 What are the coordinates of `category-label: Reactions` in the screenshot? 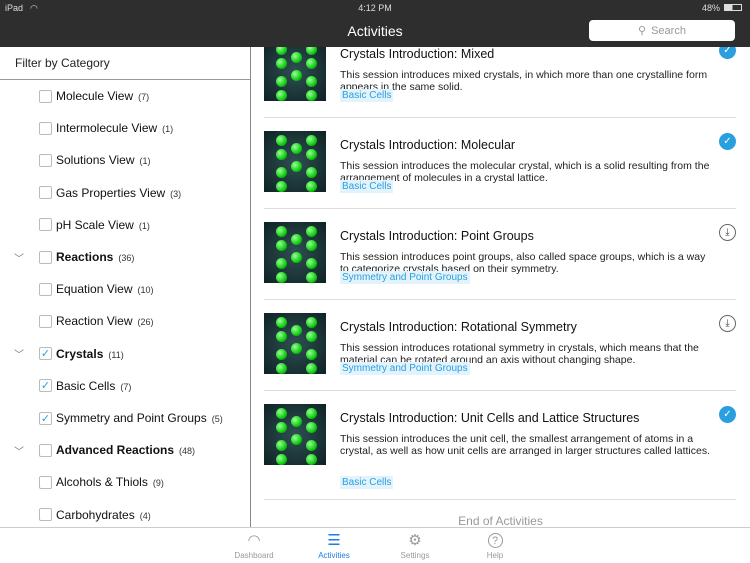 It's located at (85, 257).